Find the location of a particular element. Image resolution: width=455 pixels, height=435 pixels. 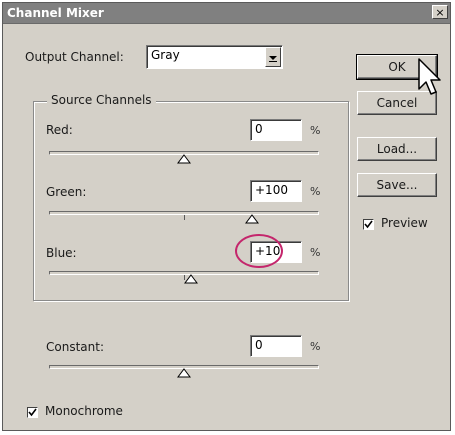

preview-label: Preview is located at coordinates (404, 223).